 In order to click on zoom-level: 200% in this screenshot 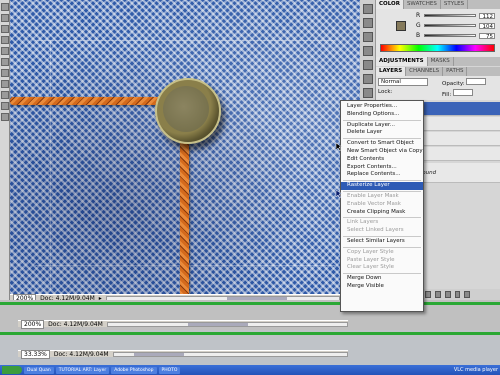, I will do `click(33, 324)`.